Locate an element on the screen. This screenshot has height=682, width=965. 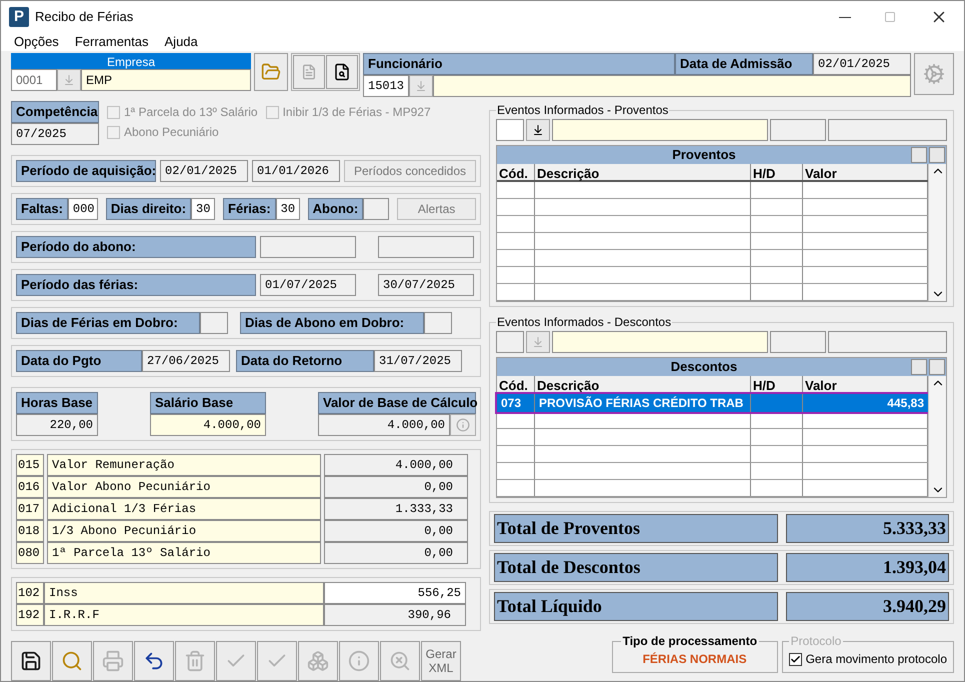
table-cell: 080 is located at coordinates (30, 553).